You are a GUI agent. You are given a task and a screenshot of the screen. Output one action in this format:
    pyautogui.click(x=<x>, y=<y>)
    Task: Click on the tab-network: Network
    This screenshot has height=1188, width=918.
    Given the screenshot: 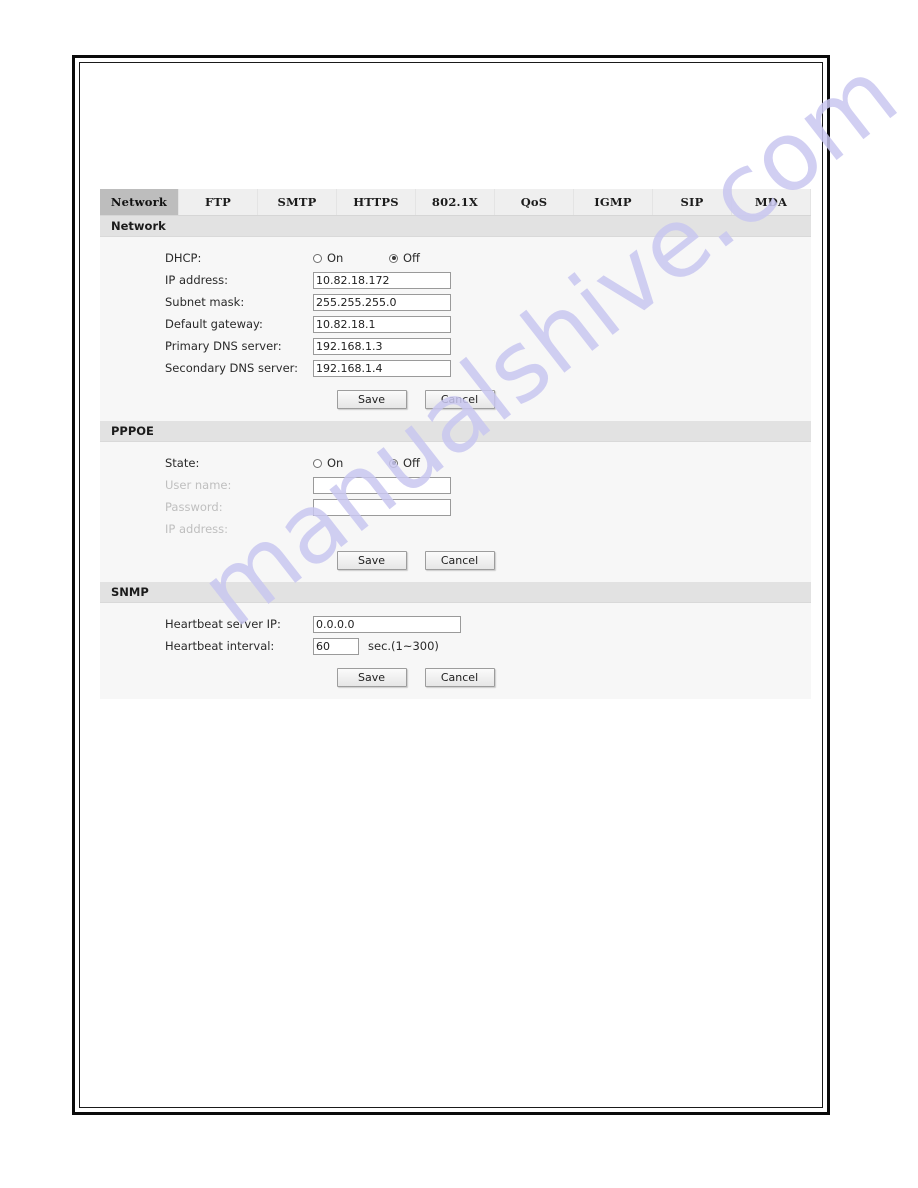 What is the action you would take?
    pyautogui.click(x=139, y=202)
    